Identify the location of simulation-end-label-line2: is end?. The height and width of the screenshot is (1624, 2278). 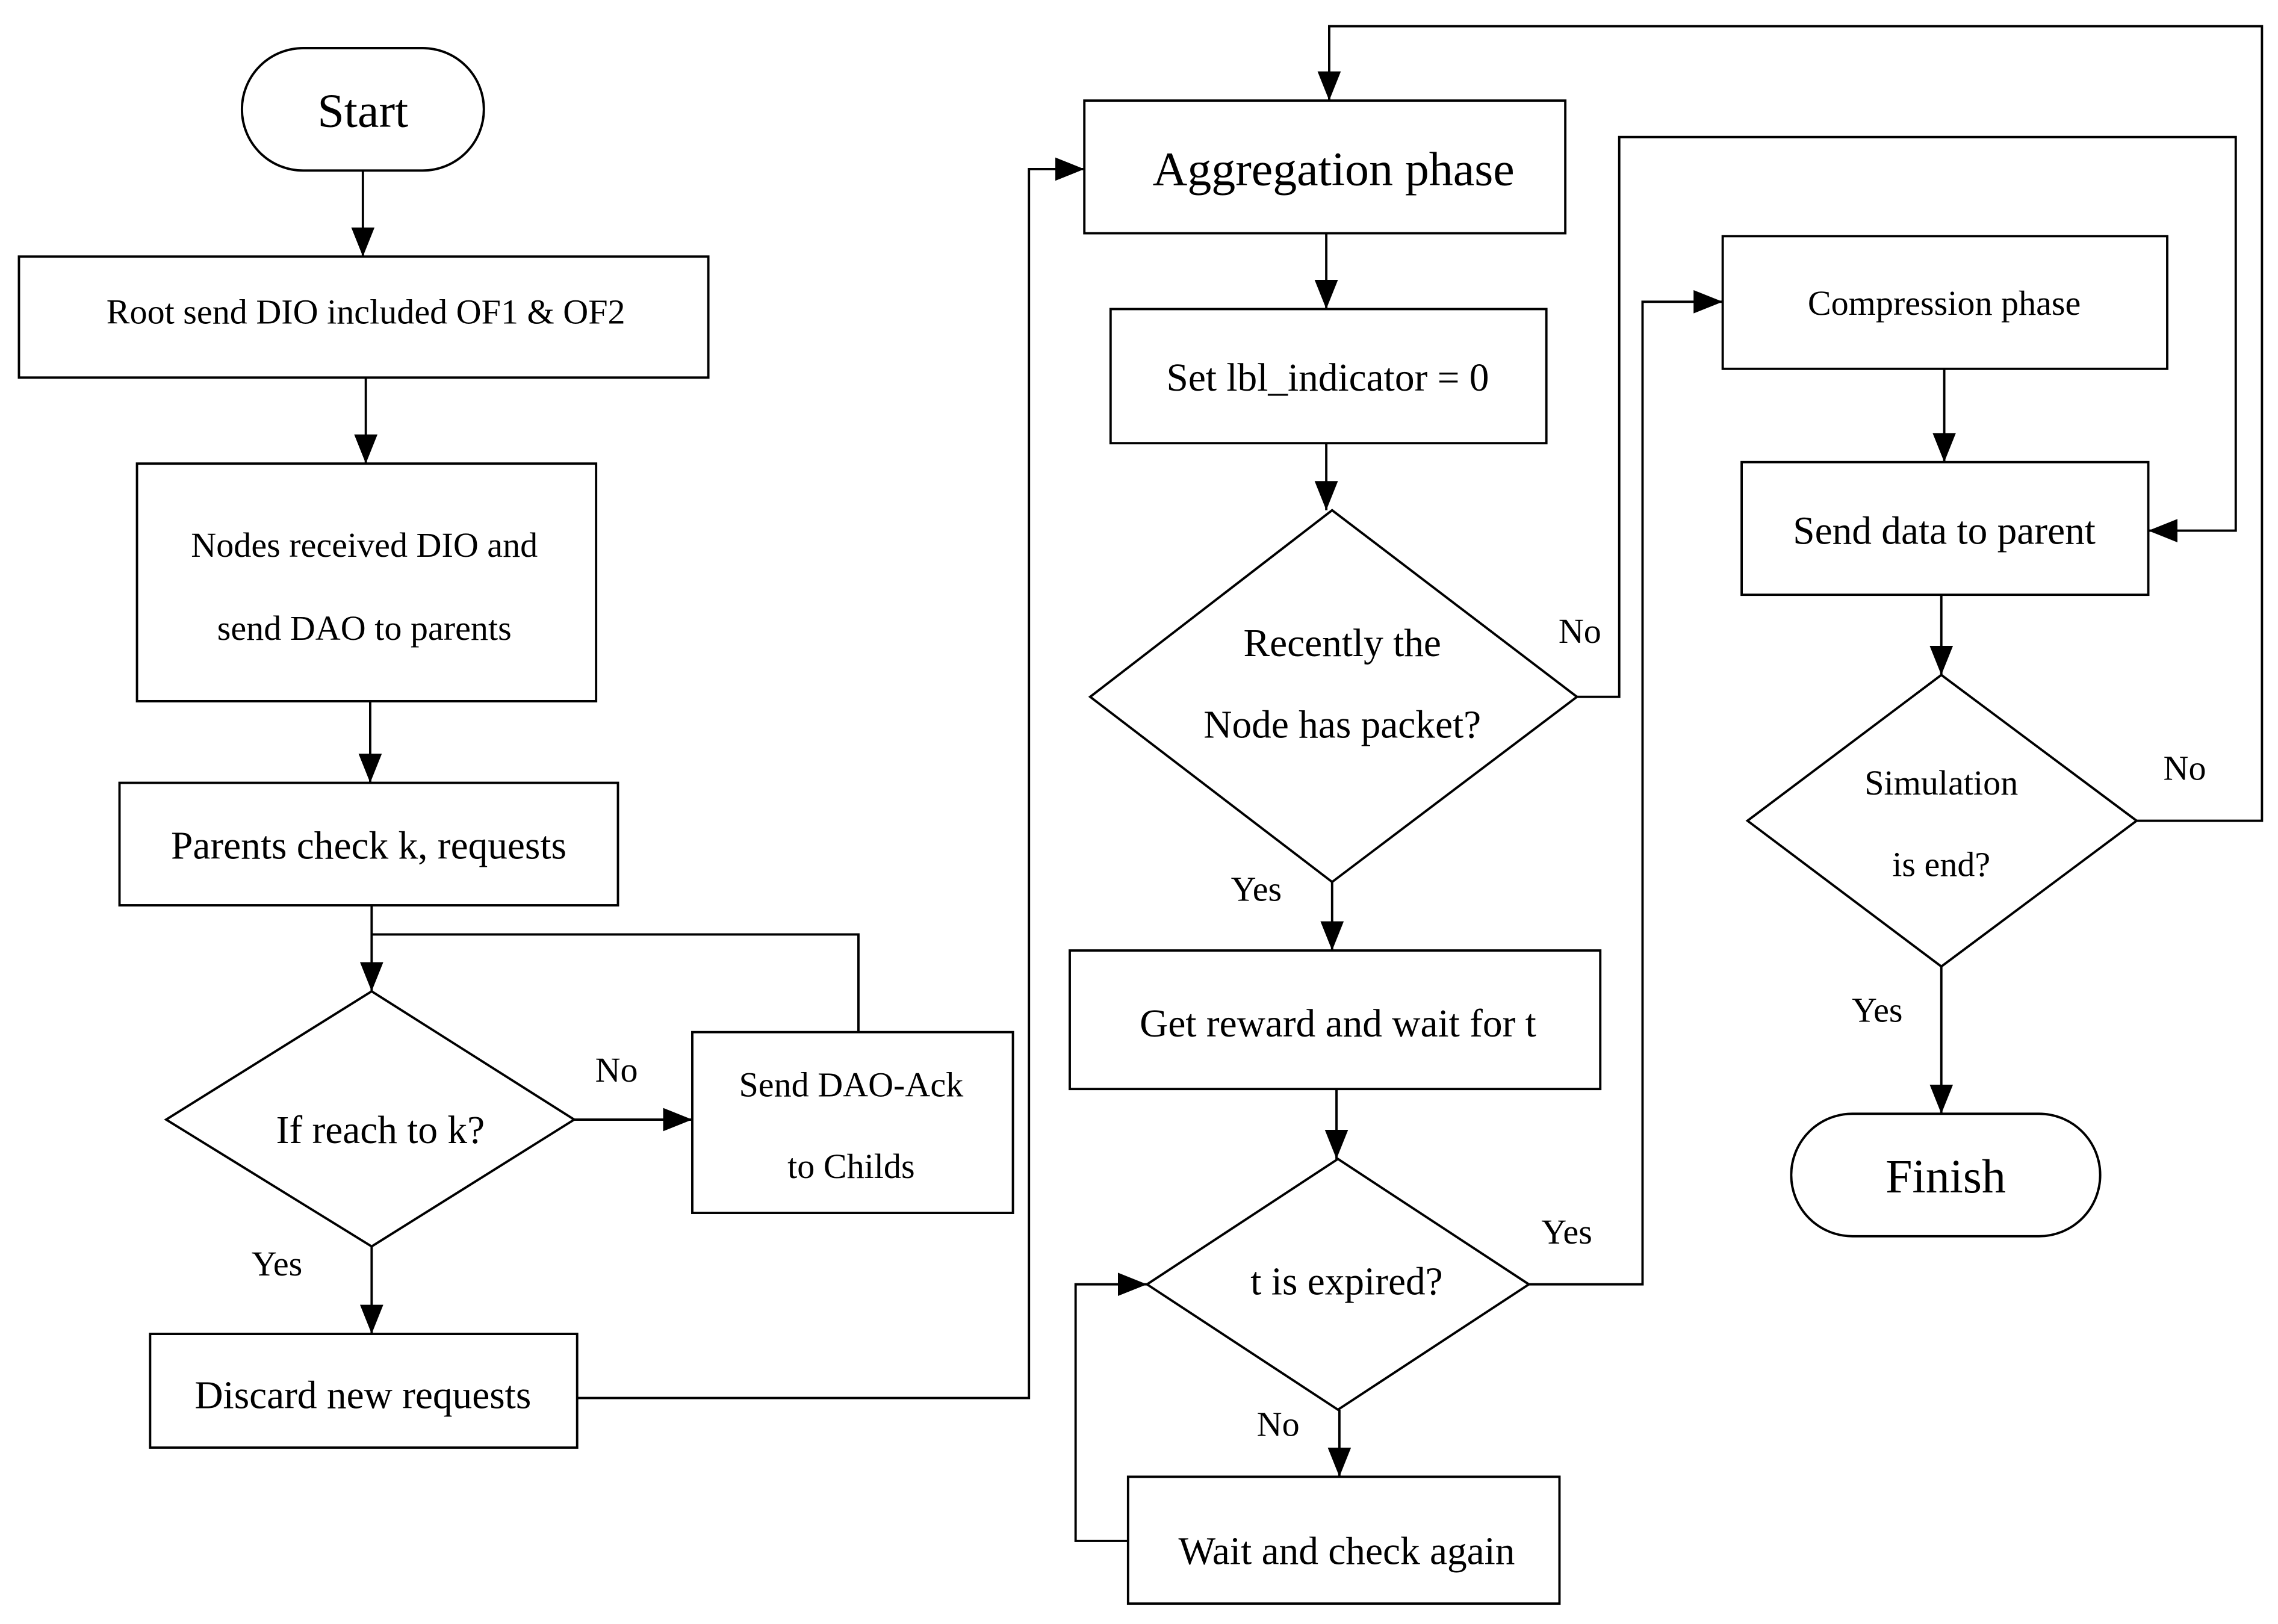
(1941, 864).